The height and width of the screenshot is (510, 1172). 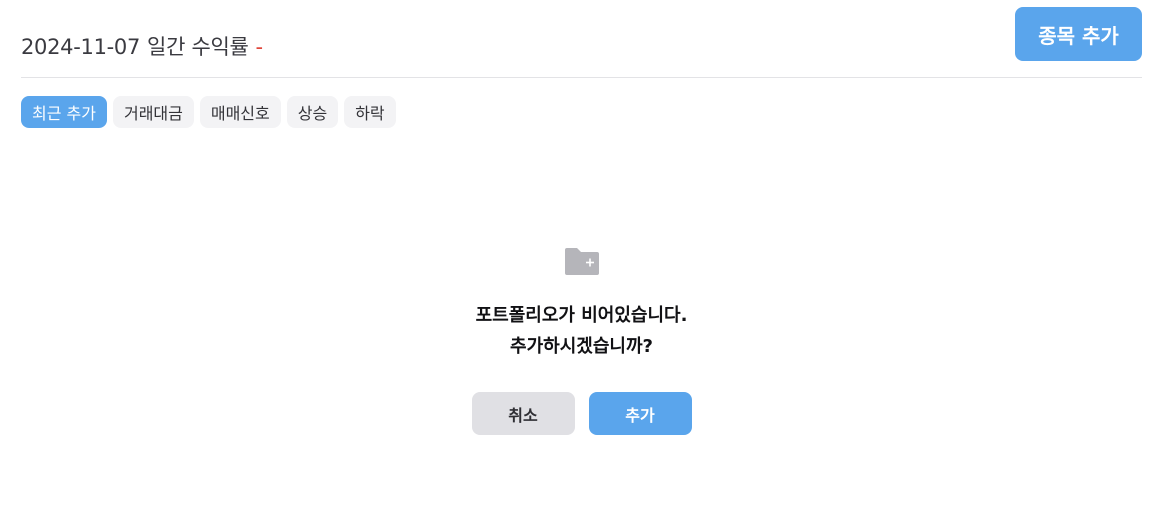 What do you see at coordinates (640, 413) in the screenshot?
I see `add-button: 추가` at bounding box center [640, 413].